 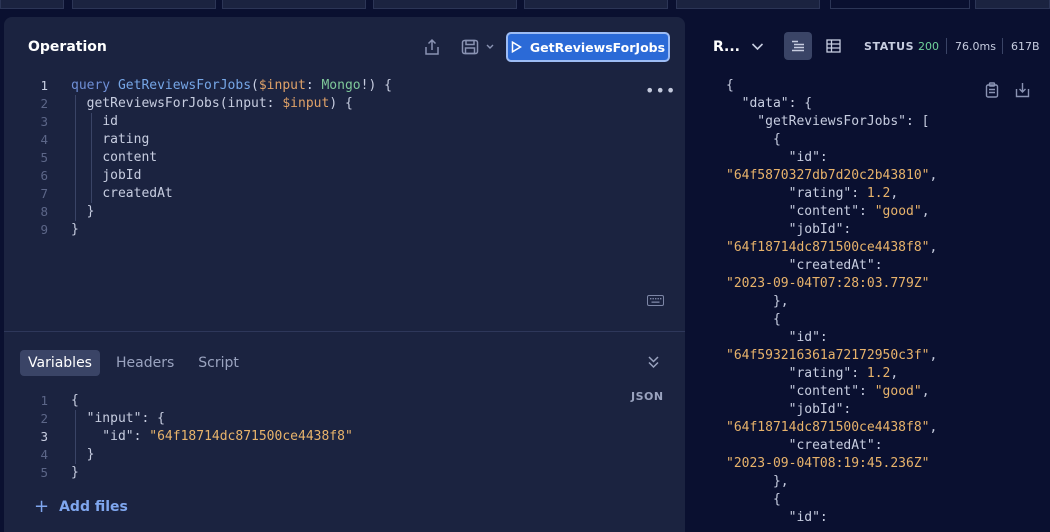 What do you see at coordinates (344, 140) in the screenshot?
I see `code-line: 4 rating` at bounding box center [344, 140].